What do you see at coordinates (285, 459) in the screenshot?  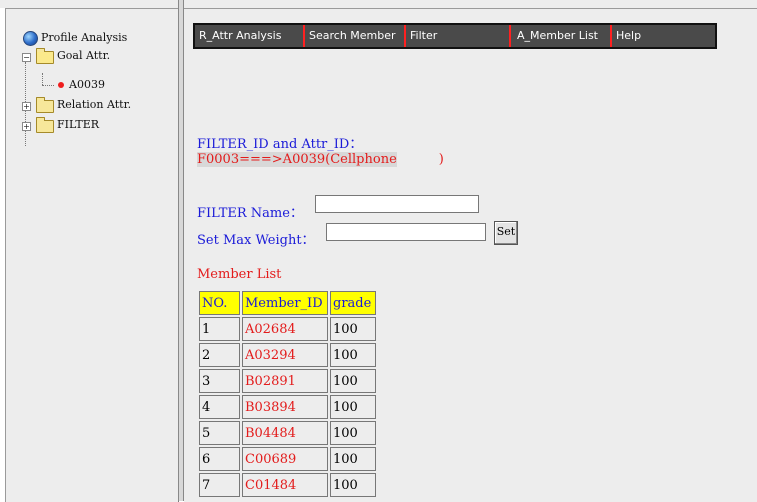 I see `member-id-cell: C00689` at bounding box center [285, 459].